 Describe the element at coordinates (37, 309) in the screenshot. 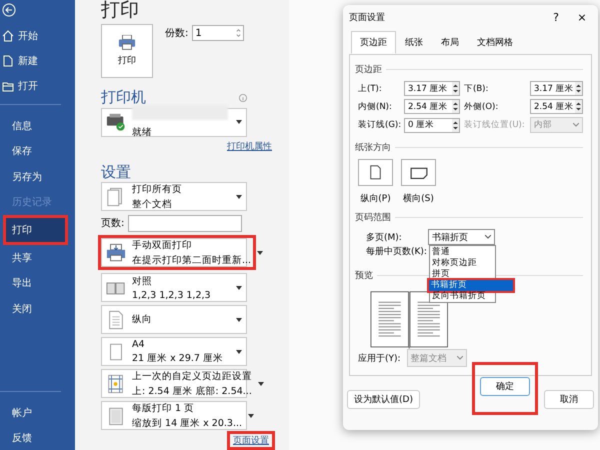

I see `sidebar-item: 关闭` at that location.